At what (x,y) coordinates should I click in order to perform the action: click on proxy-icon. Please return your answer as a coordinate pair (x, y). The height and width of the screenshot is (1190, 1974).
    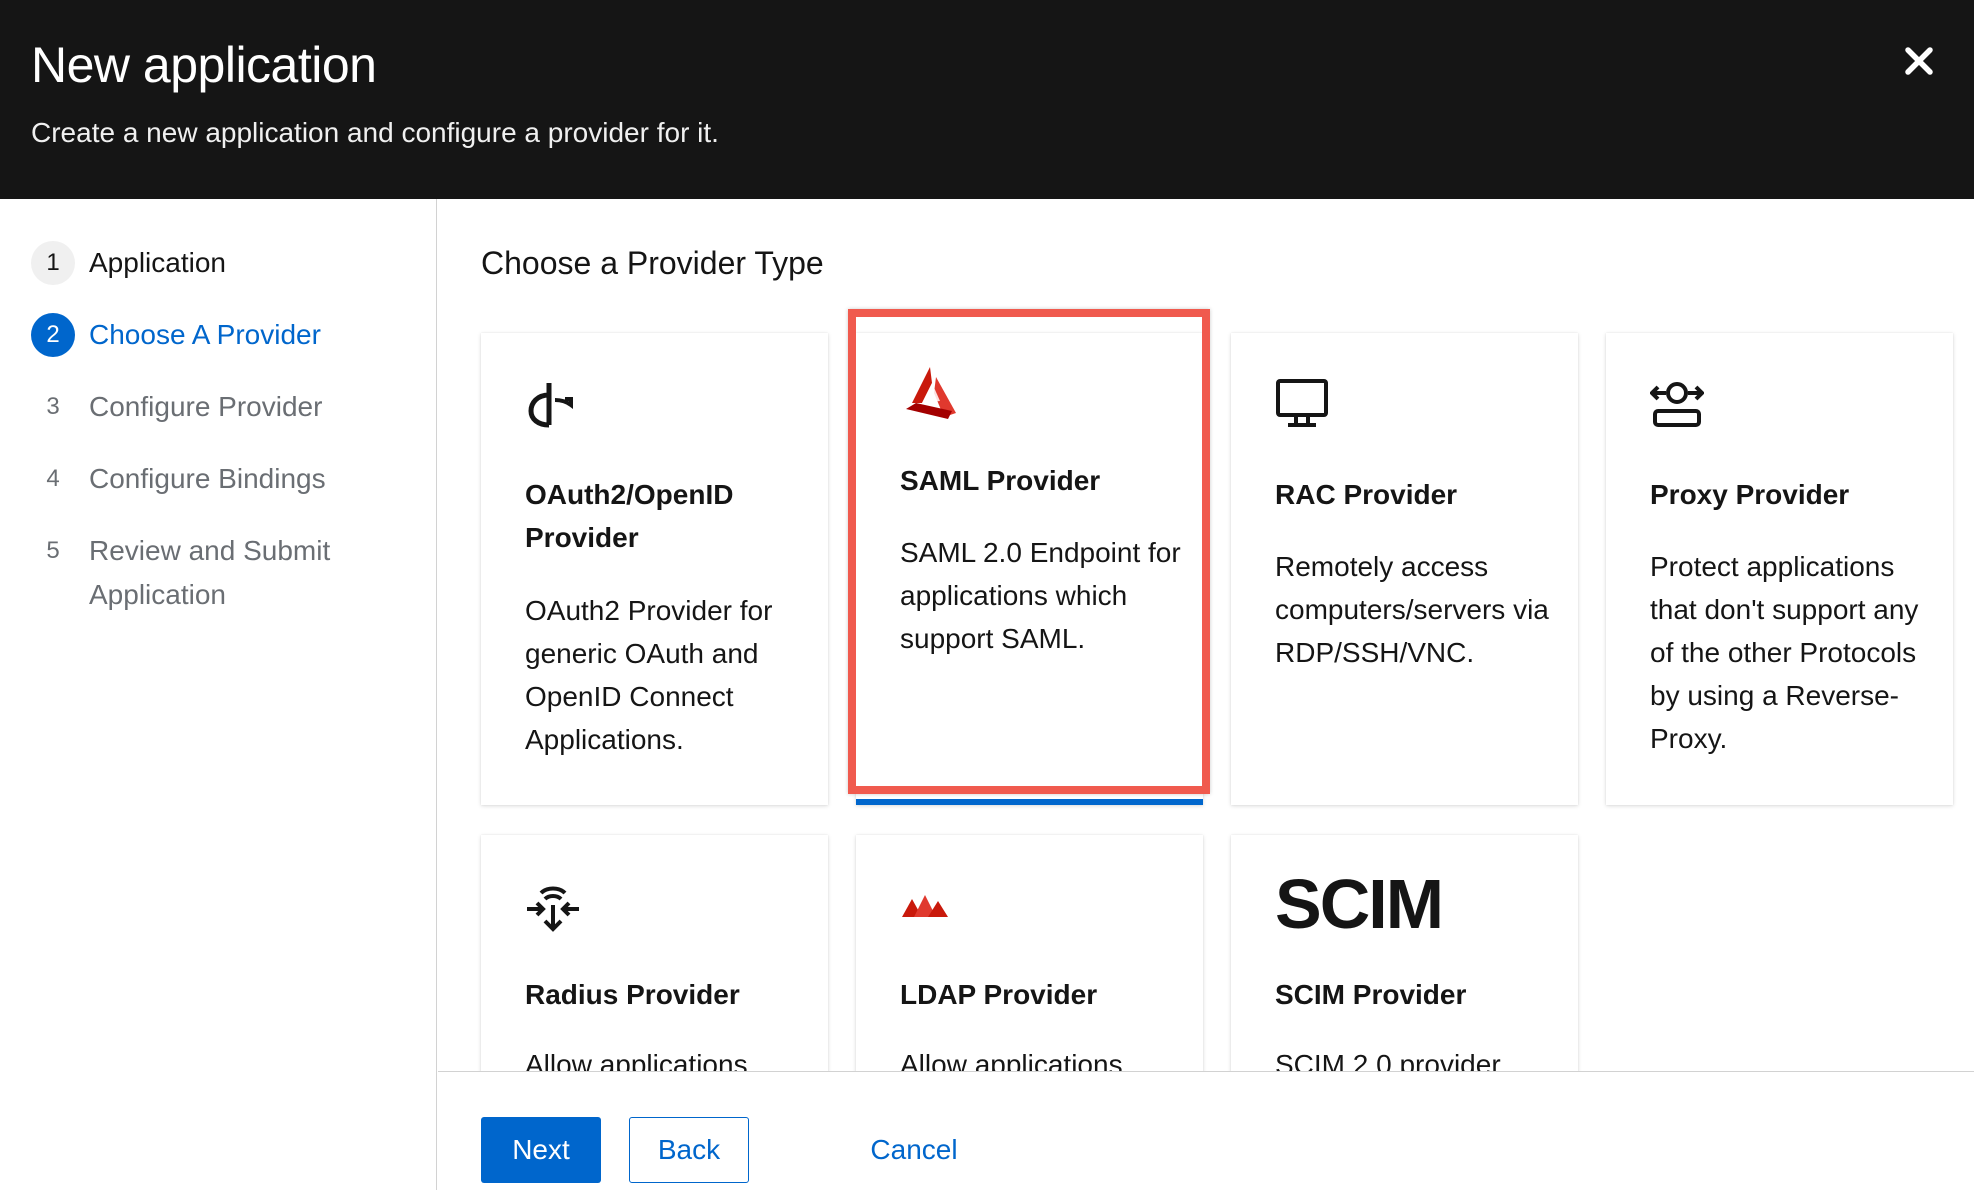
    Looking at the image, I should click on (1677, 404).